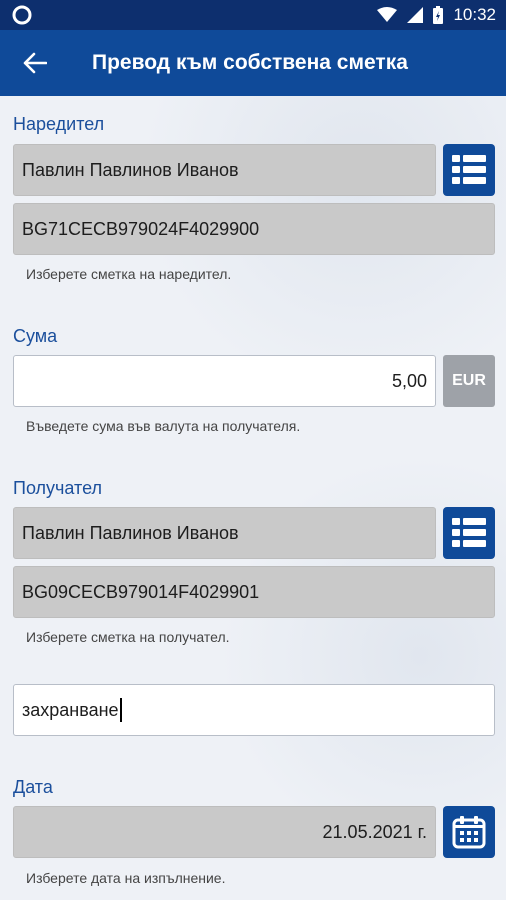 The height and width of the screenshot is (900, 506). What do you see at coordinates (469, 381) in the screenshot?
I see `currency-badge: EUR` at bounding box center [469, 381].